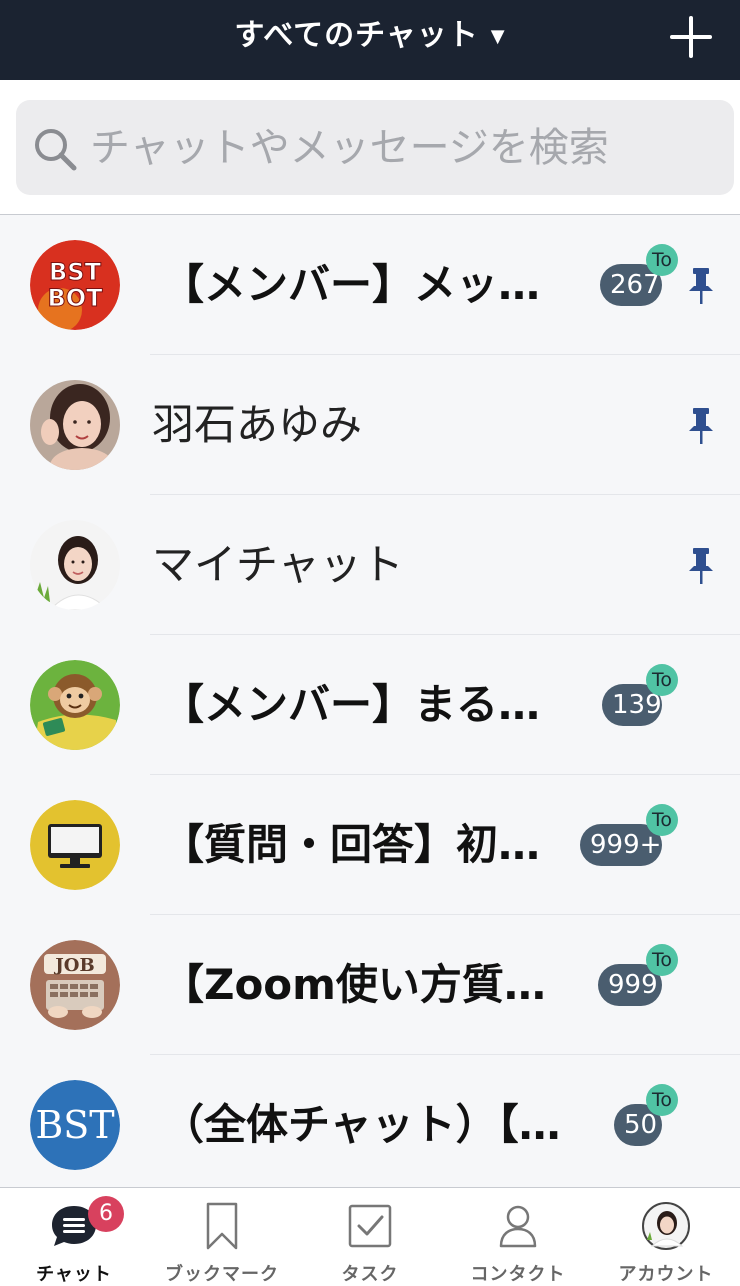 The width and height of the screenshot is (740, 1286). What do you see at coordinates (400, 148) in the screenshot?
I see `search-input` at bounding box center [400, 148].